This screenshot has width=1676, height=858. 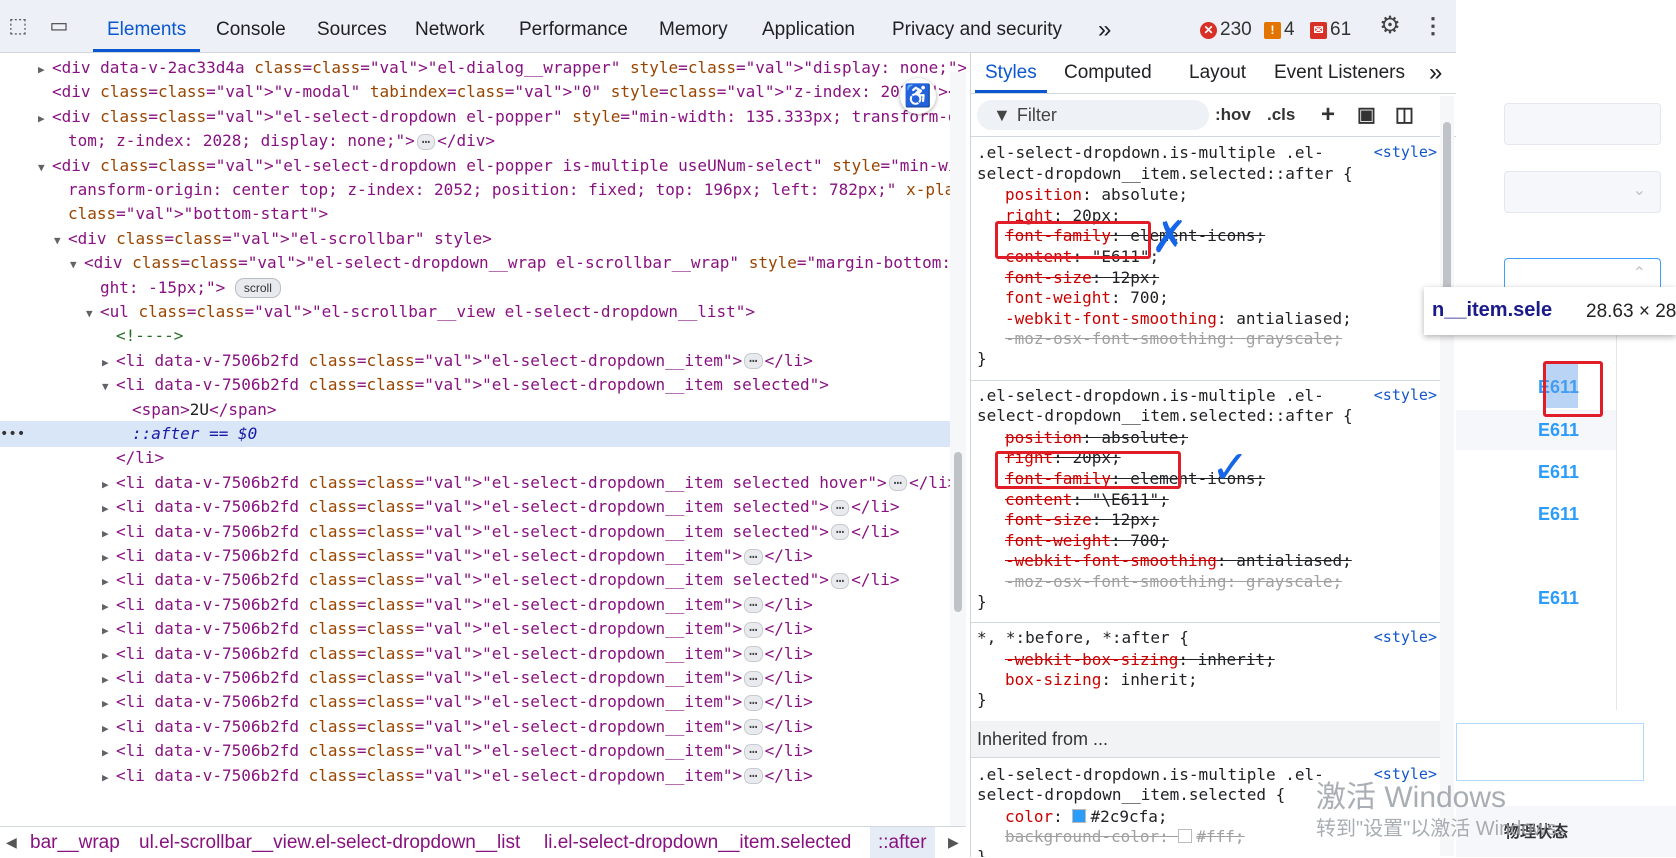 I want to click on tab-application: Application, so click(x=808, y=26).